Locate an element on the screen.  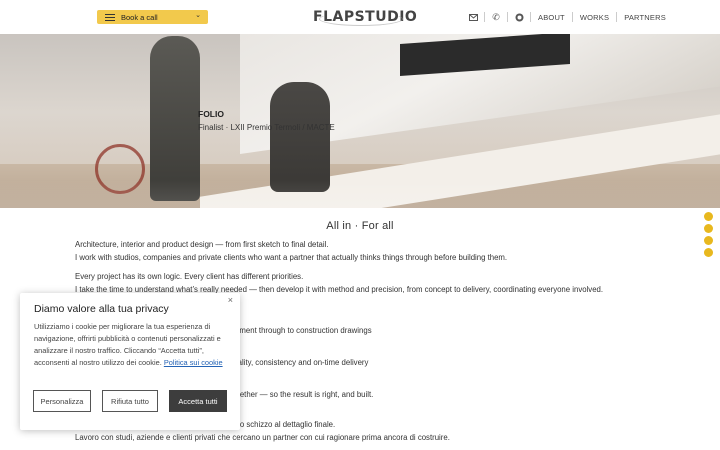
top-nav: ✆ ABOUT WORKS PARTNERS is located at coordinates (567, 17).